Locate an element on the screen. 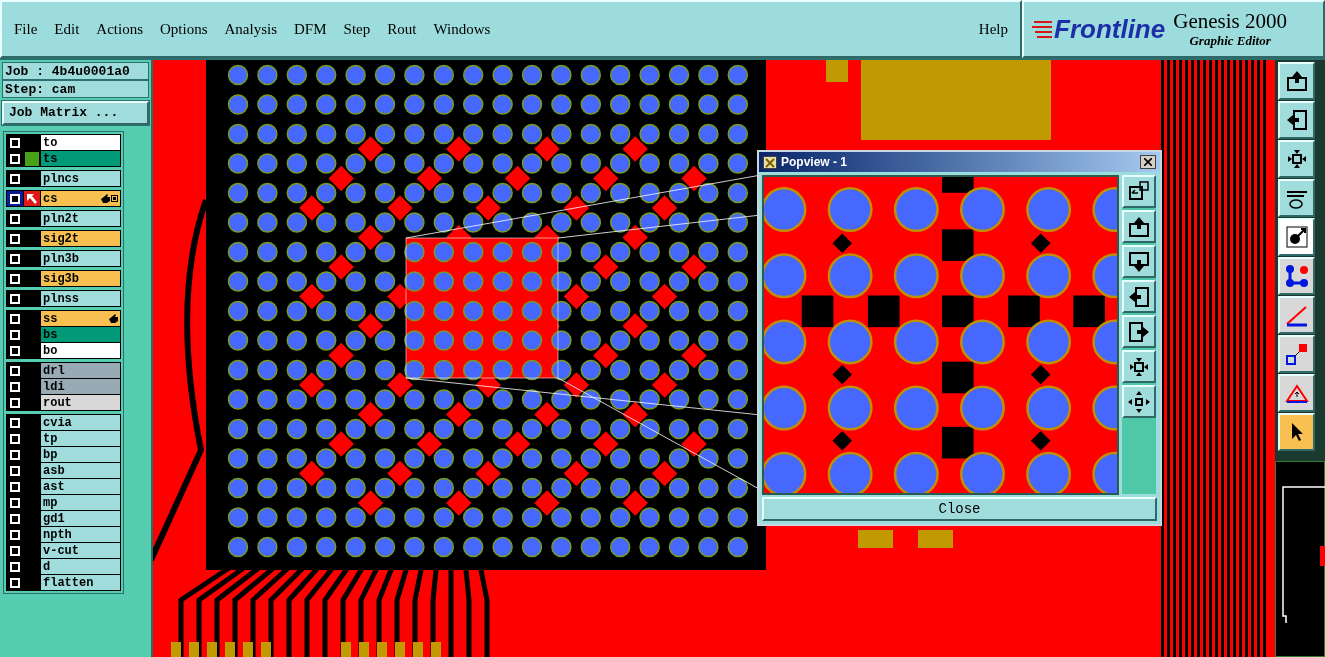 Image resolution: width=1325 pixels, height=657 pixels. layer-name: cs is located at coordinates (80, 198).